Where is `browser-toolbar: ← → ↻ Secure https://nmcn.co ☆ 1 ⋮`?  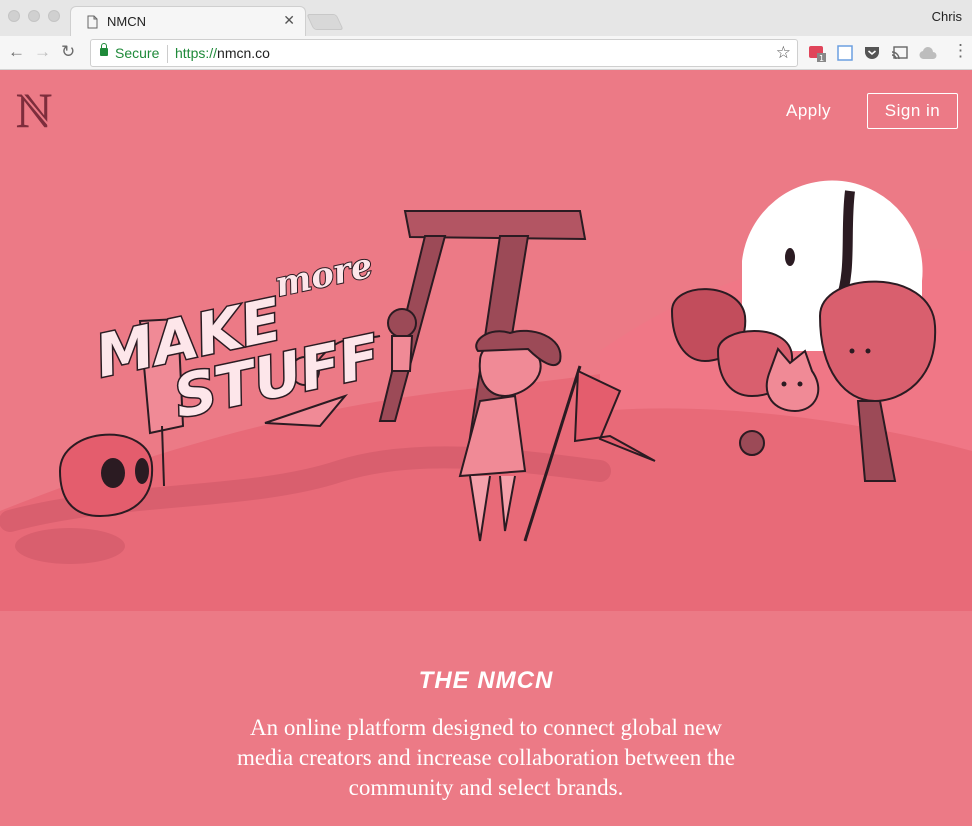 browser-toolbar: ← → ↻ Secure https://nmcn.co ☆ 1 ⋮ is located at coordinates (486, 53).